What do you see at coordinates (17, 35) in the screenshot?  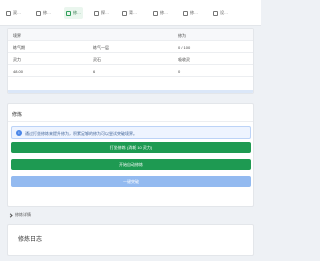 I see `stats-header-realm: 境界` at bounding box center [17, 35].